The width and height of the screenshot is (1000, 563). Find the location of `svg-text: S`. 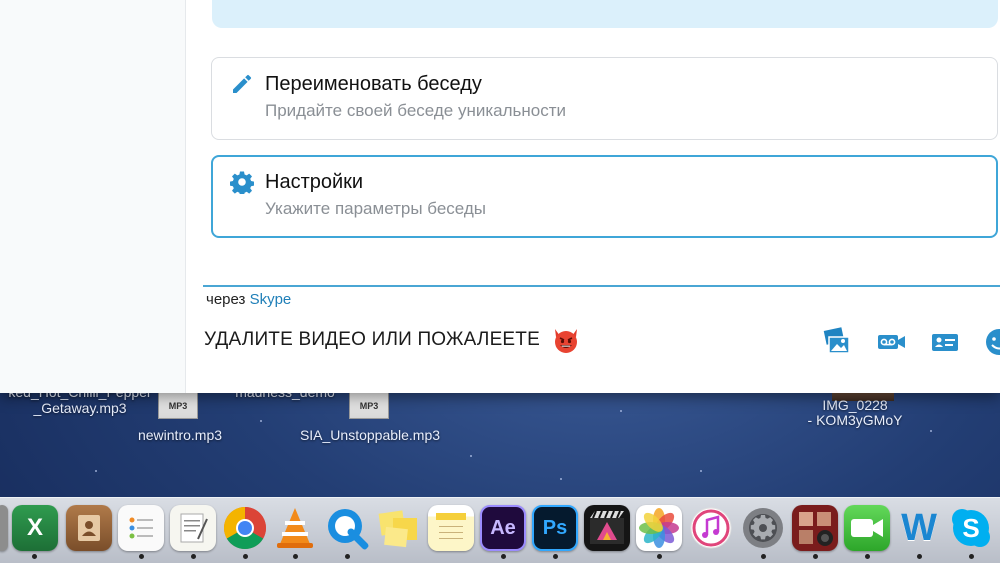

svg-text: S is located at coordinates (970, 528).